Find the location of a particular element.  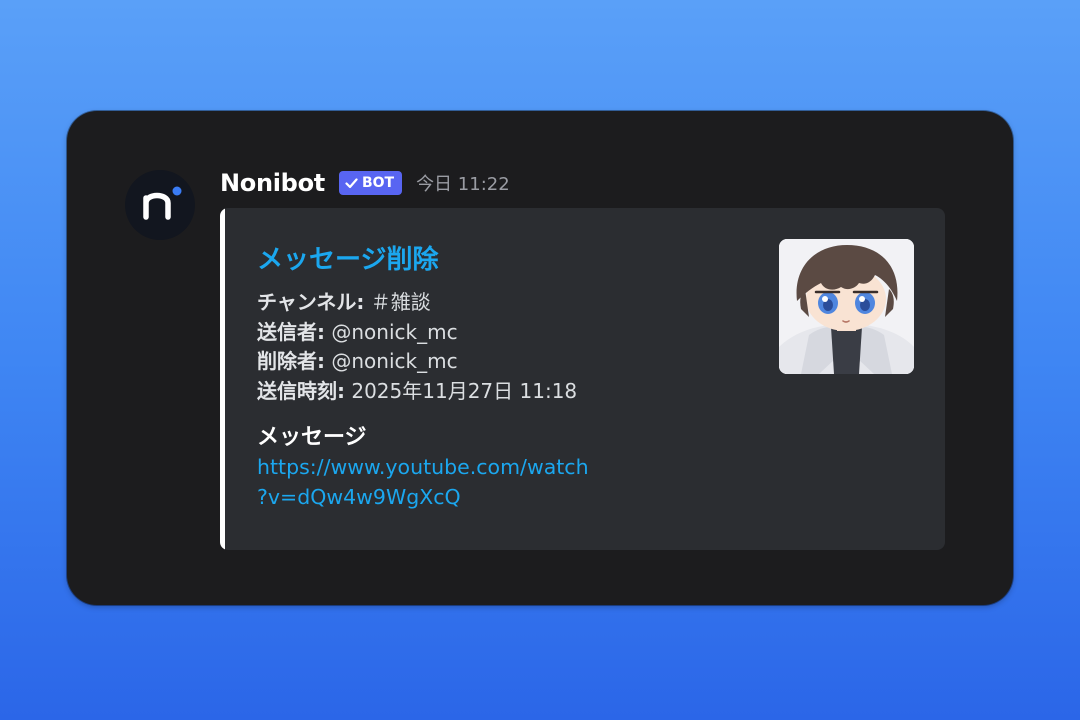

bot-badge-label: BOT is located at coordinates (378, 183).